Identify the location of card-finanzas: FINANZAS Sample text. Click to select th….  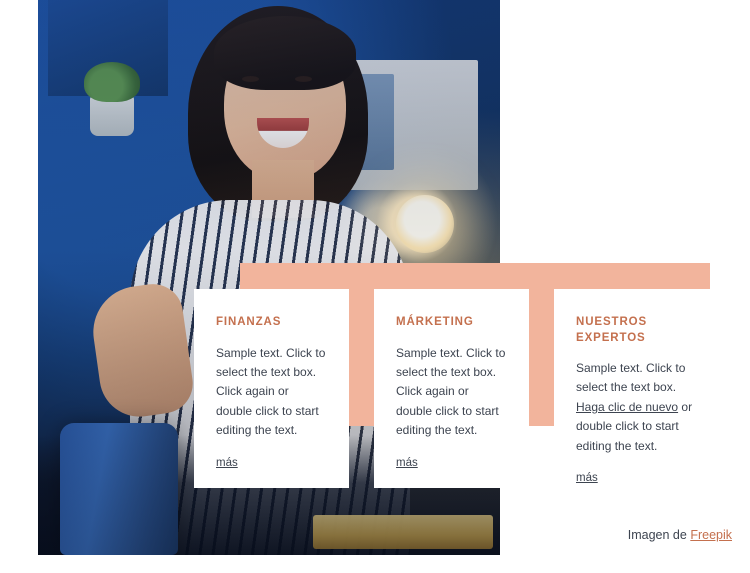
(271, 388).